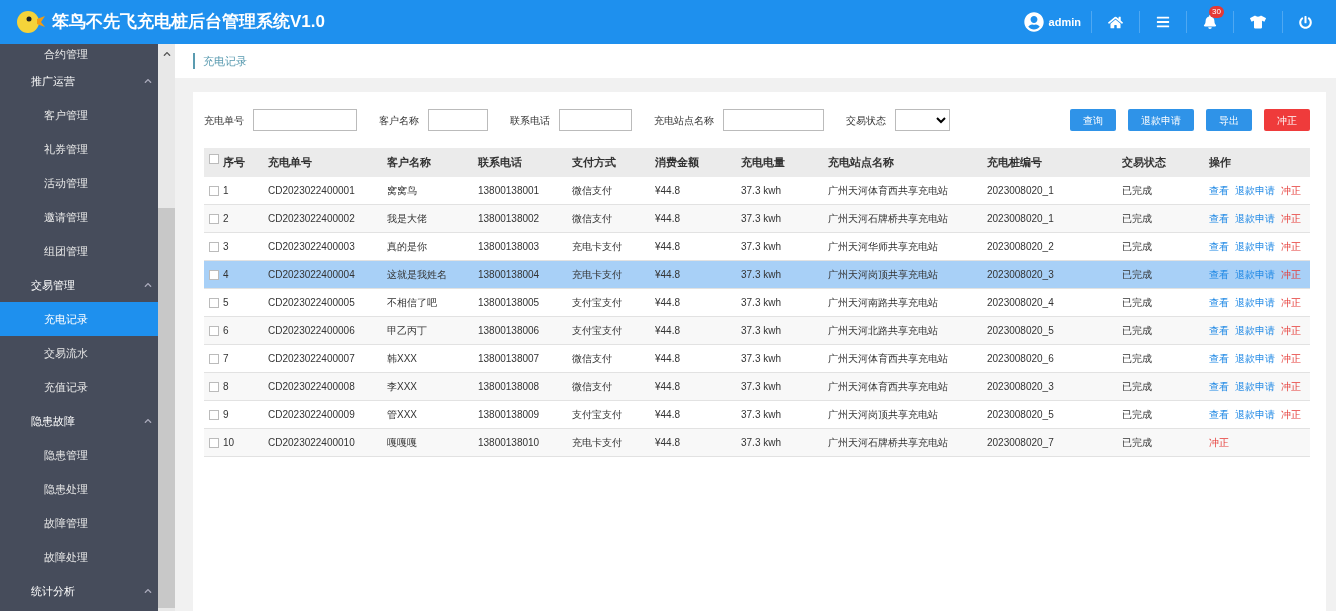 The image size is (1336, 611). What do you see at coordinates (79, 115) in the screenshot?
I see `sidebar-item: 客户管理` at bounding box center [79, 115].